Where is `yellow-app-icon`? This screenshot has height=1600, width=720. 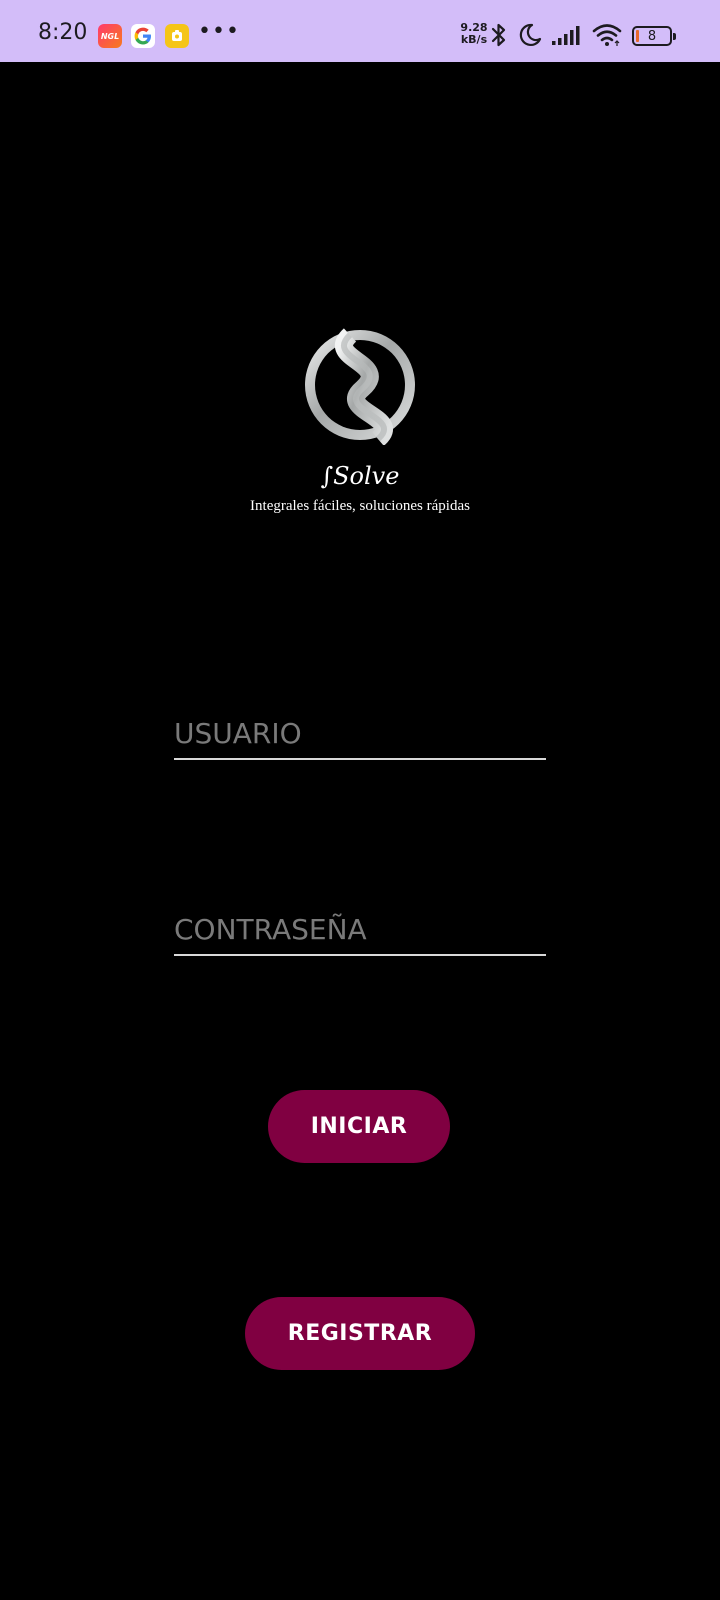
yellow-app-icon is located at coordinates (177, 36).